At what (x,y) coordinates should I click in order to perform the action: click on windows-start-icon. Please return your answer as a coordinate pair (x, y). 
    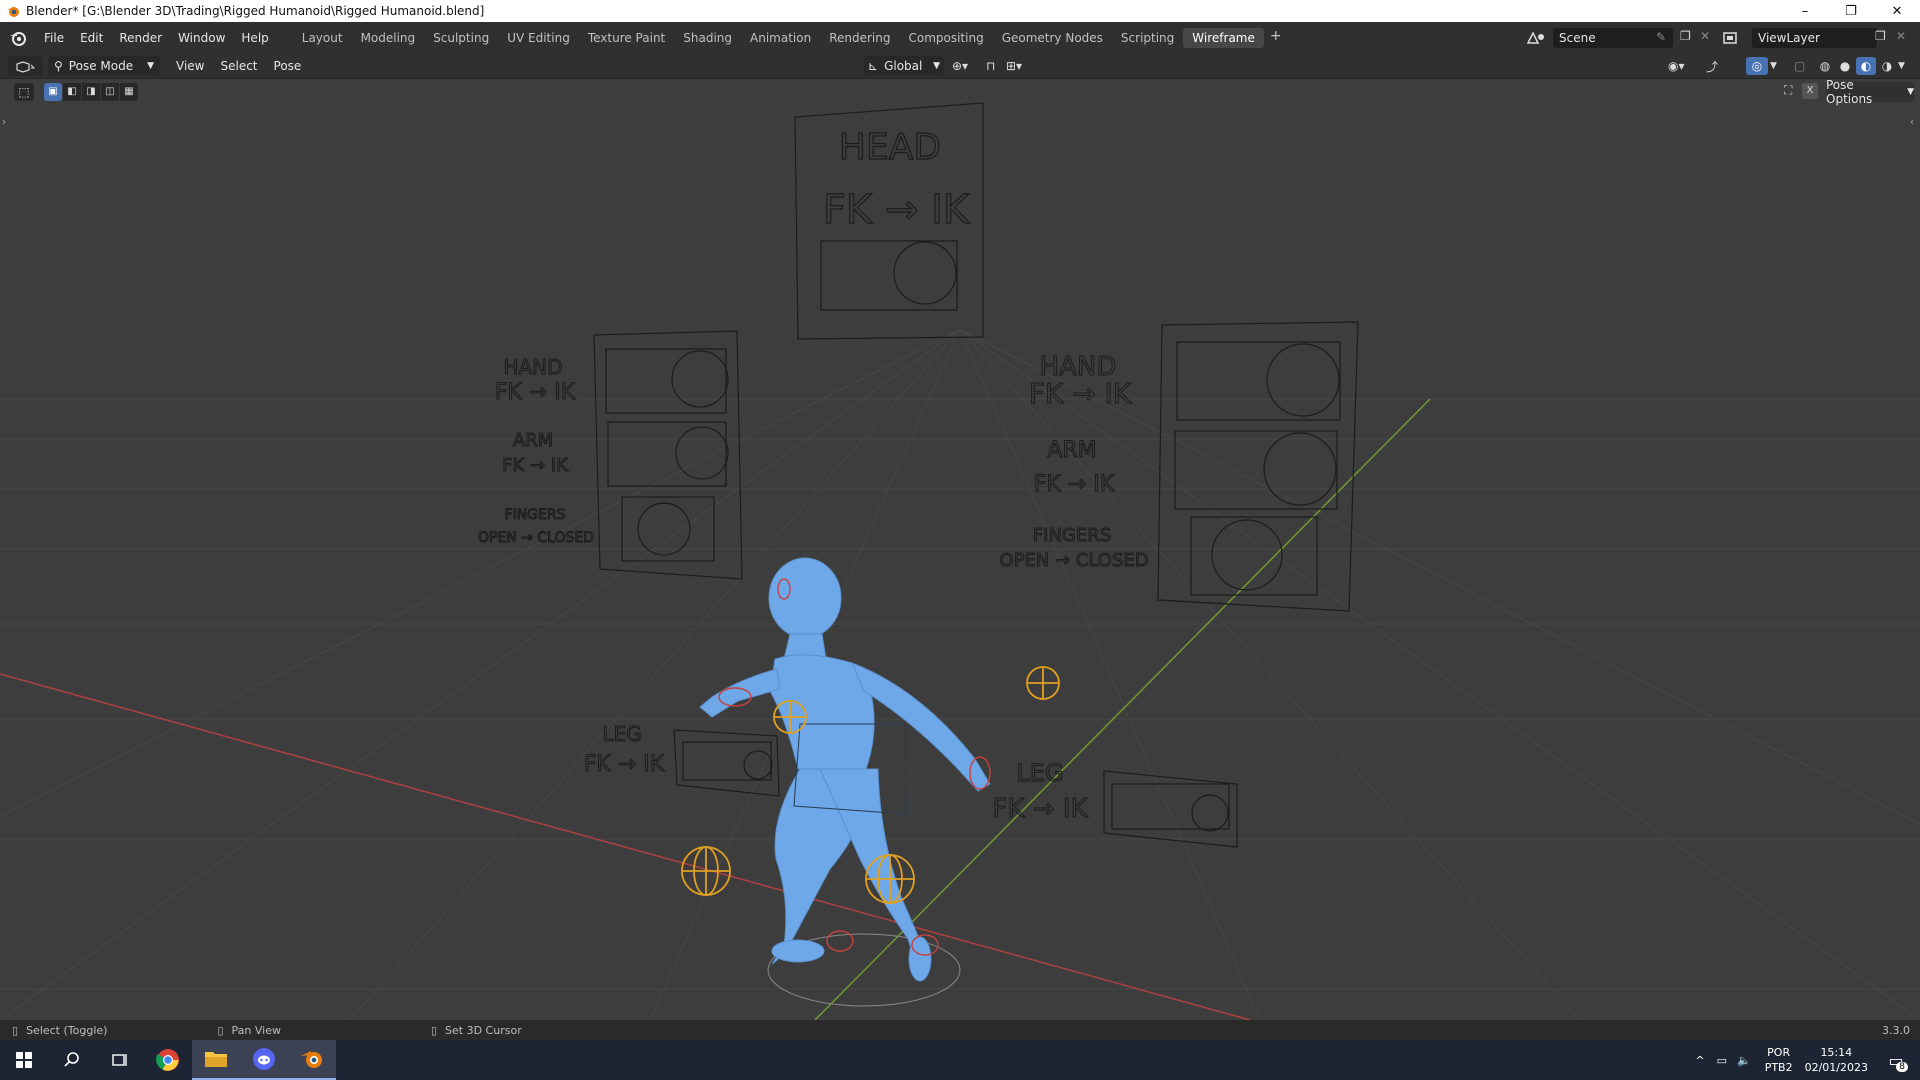
    Looking at the image, I should click on (24, 1060).